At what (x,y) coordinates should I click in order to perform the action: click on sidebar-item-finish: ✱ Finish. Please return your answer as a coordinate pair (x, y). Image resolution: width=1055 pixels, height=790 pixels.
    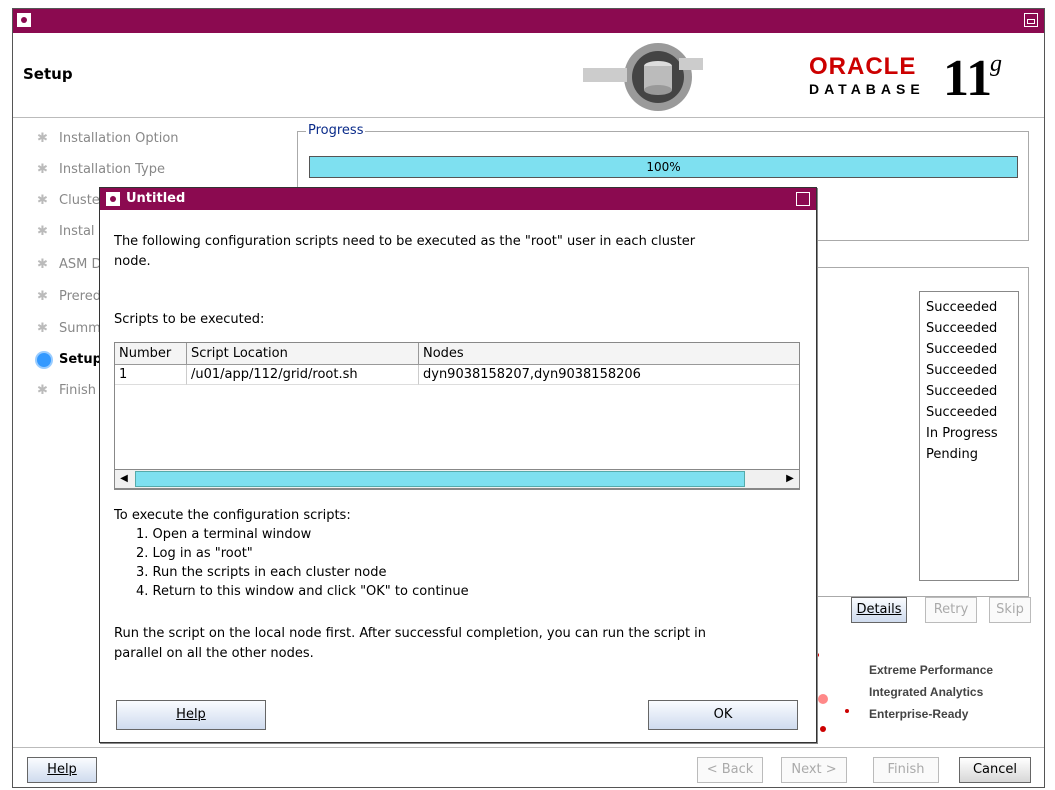
    Looking at the image, I should click on (66, 390).